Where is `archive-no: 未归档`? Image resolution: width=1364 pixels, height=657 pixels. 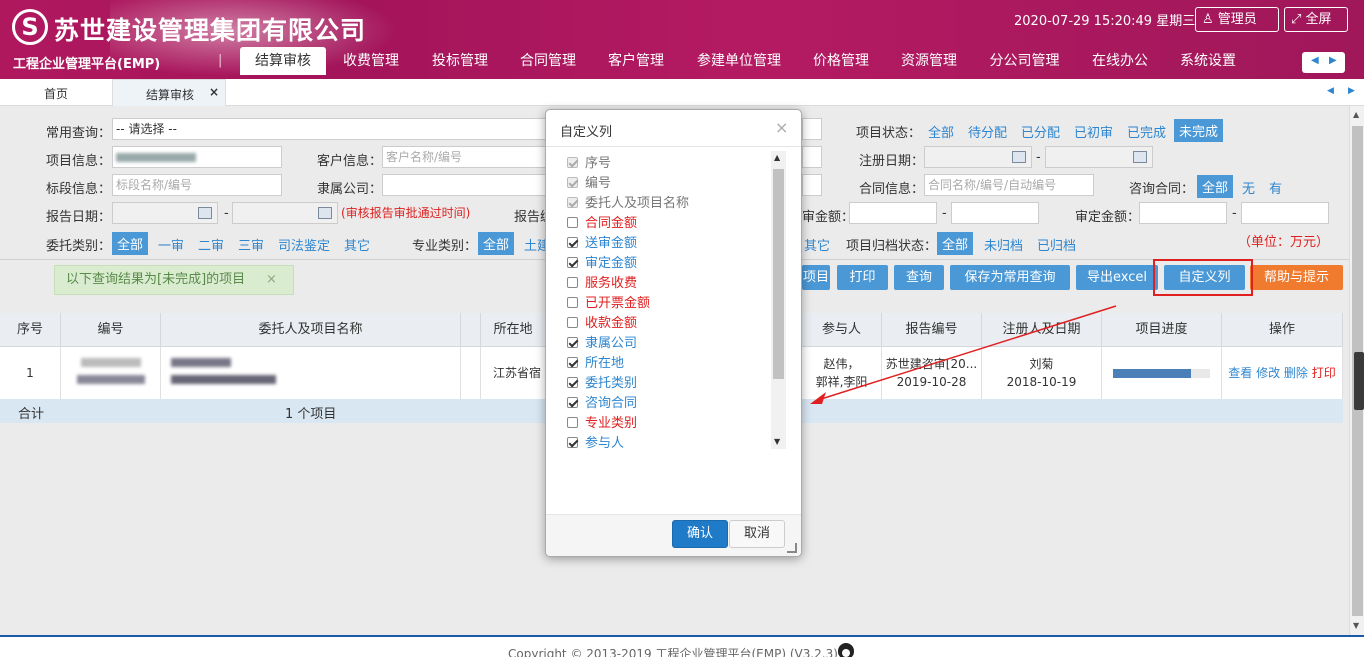
archive-no: 未归档 is located at coordinates (1003, 244).